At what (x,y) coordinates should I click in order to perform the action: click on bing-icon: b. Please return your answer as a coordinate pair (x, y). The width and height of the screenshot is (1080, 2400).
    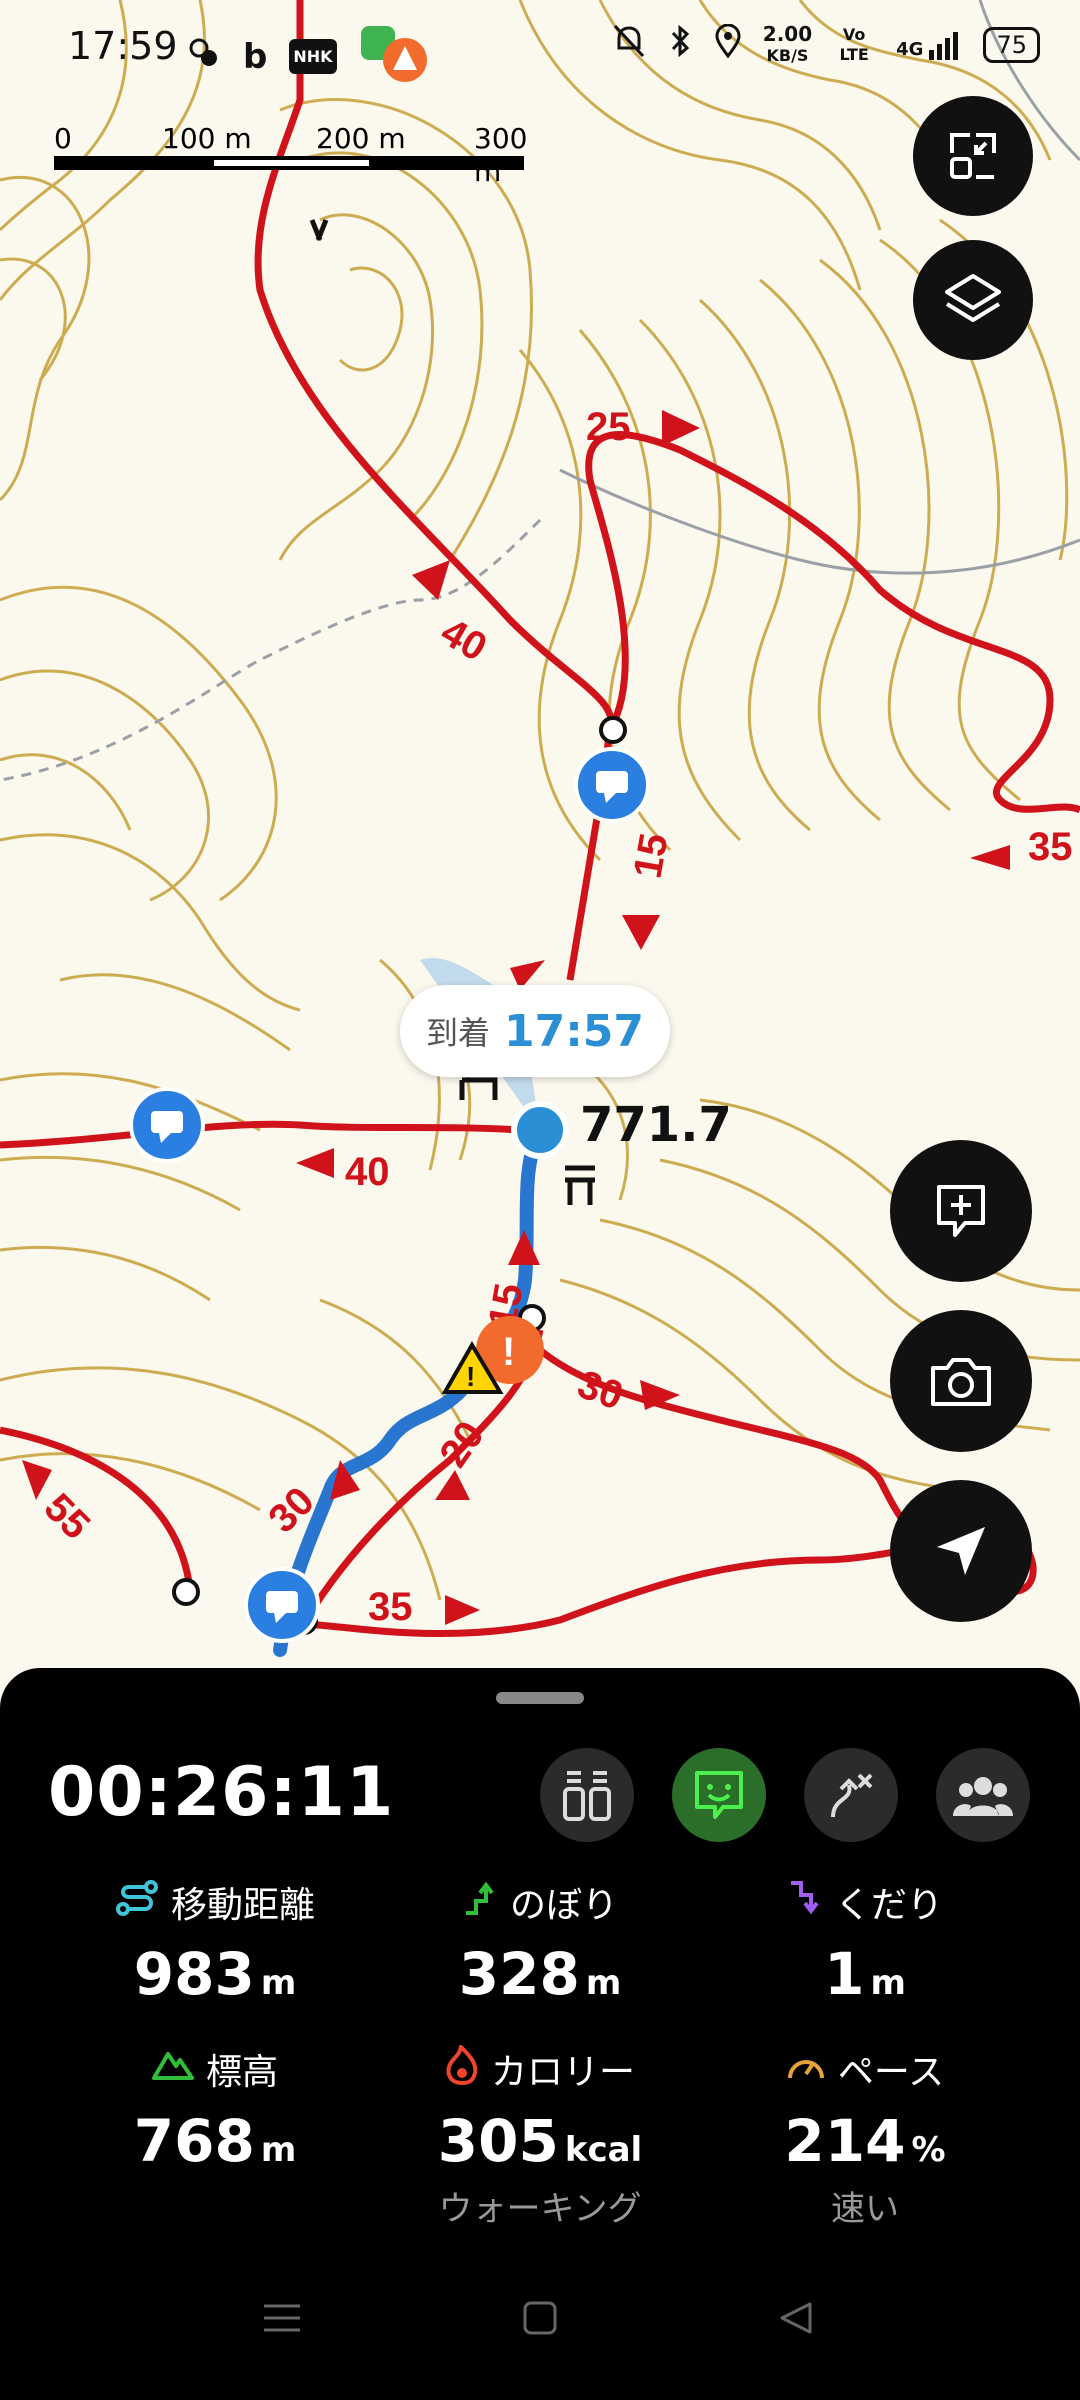
    Looking at the image, I should click on (255, 56).